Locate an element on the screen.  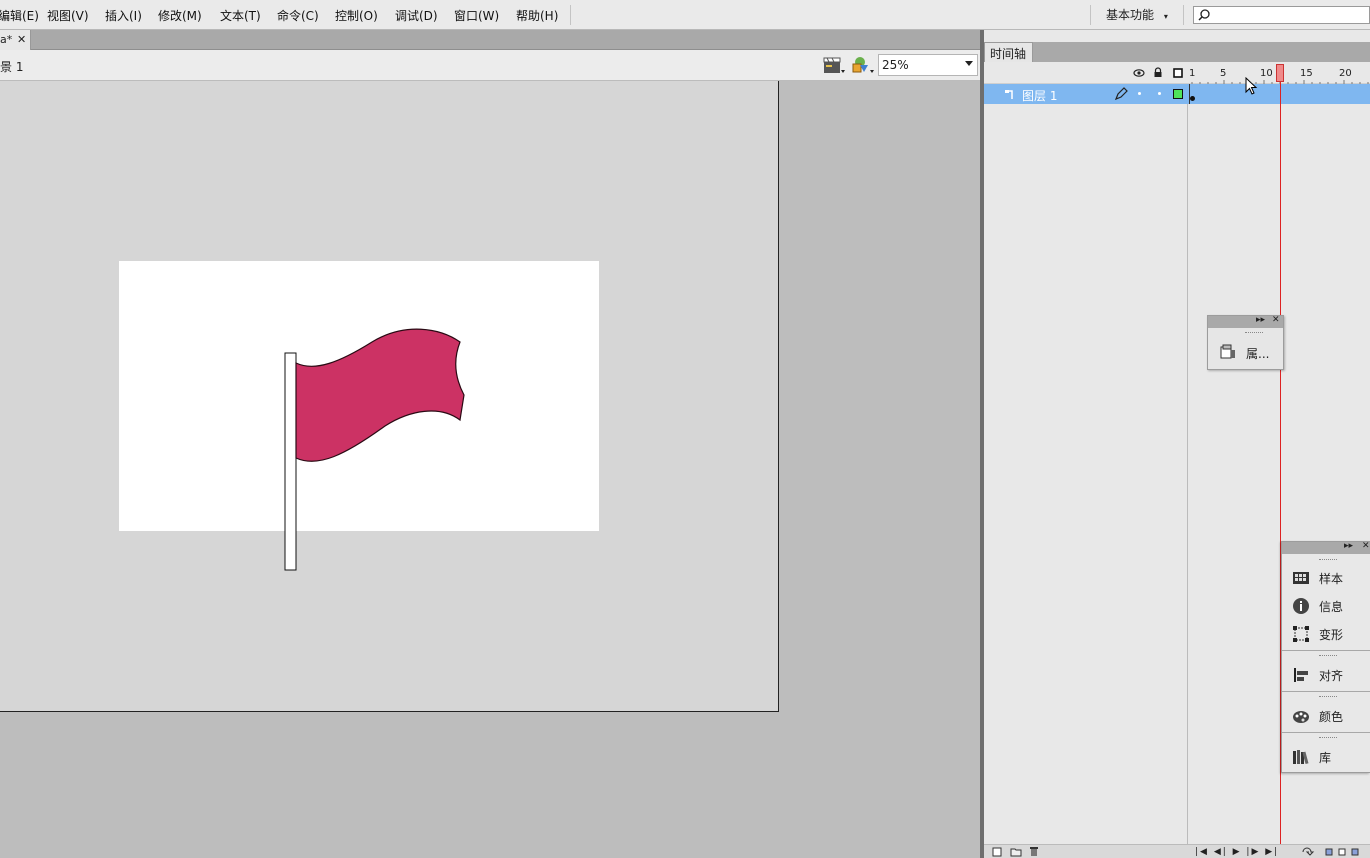
dock-item-transform: 变形 is located at coordinates (1326, 634).